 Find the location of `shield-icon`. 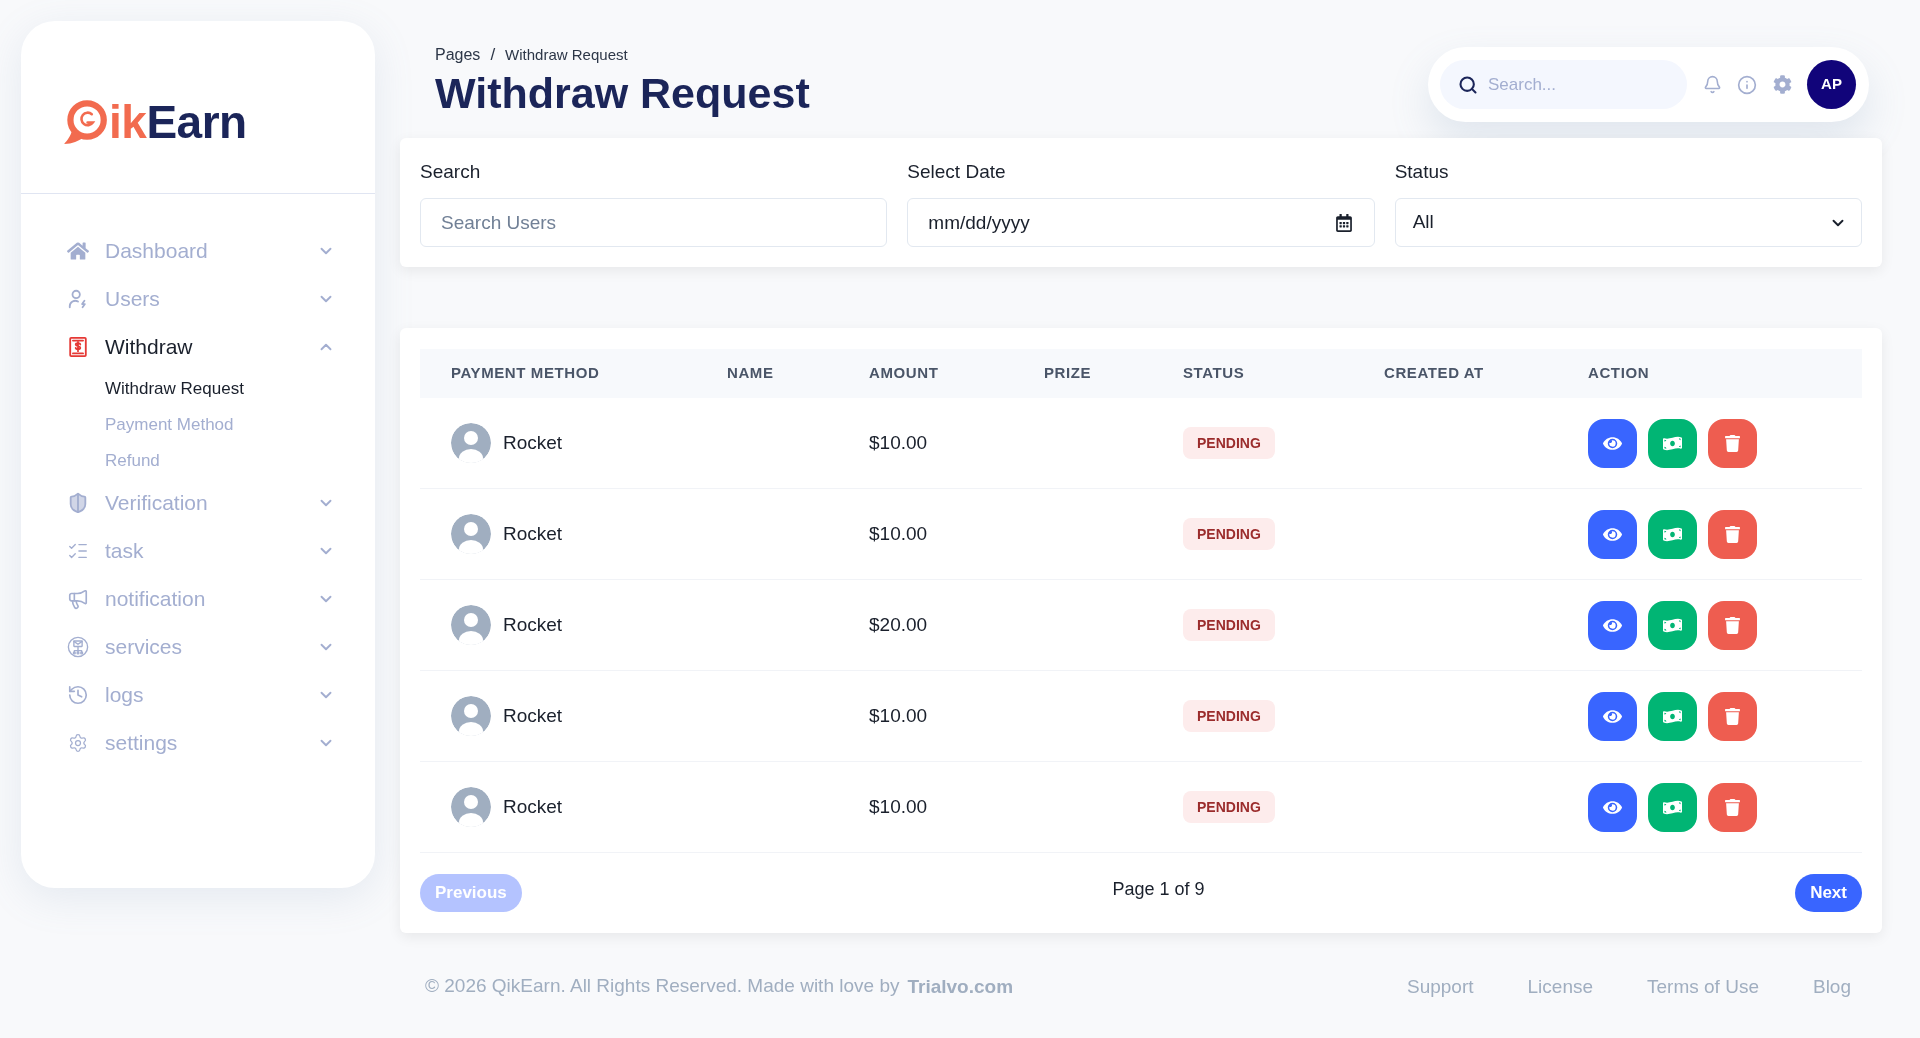

shield-icon is located at coordinates (78, 503).